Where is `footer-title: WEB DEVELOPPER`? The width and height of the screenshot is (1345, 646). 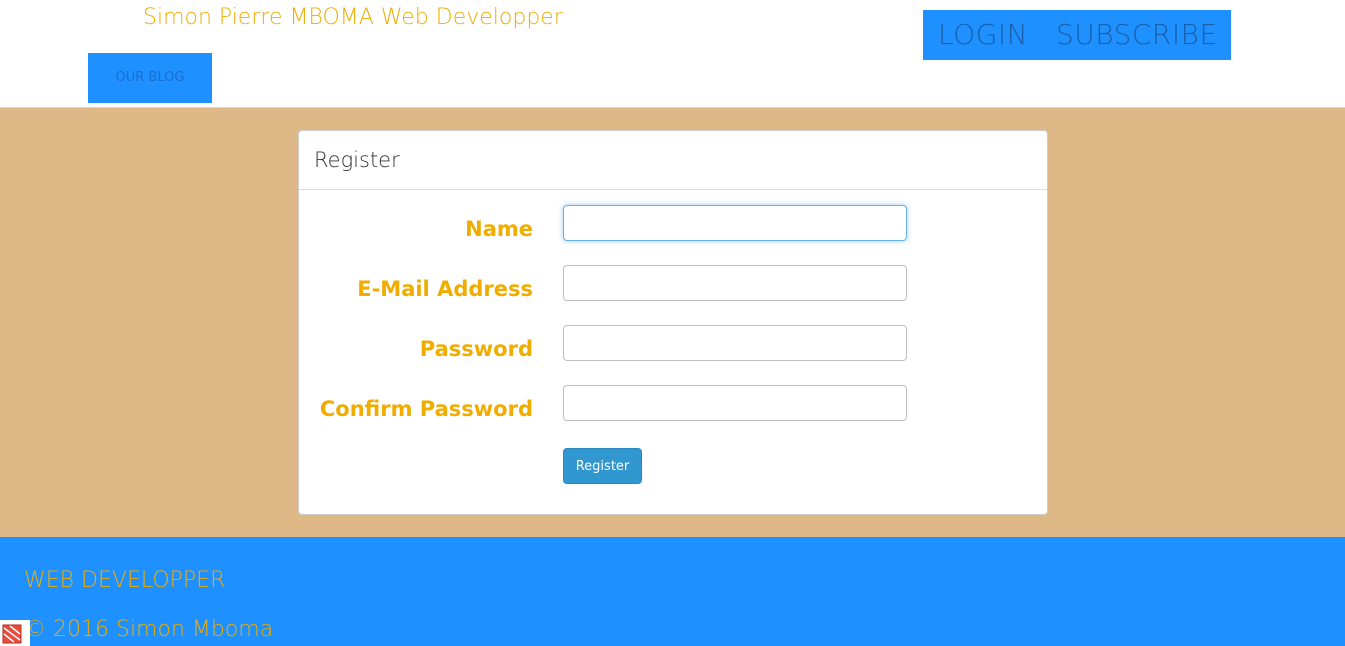 footer-title: WEB DEVELOPPER is located at coordinates (125, 580).